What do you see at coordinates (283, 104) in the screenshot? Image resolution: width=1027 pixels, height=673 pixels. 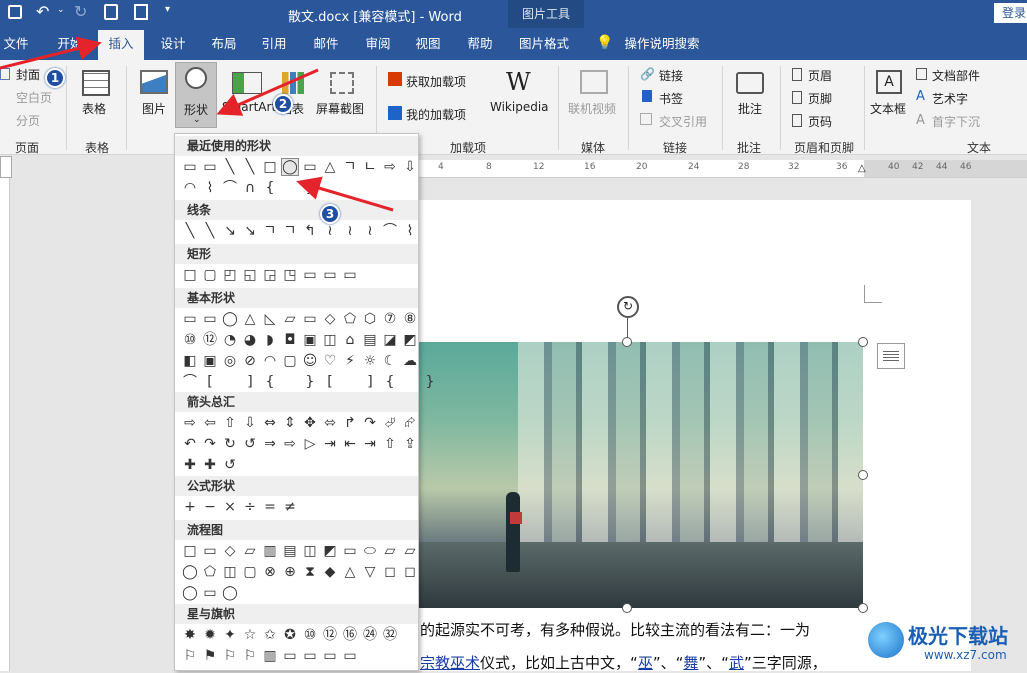 I see `step-badge-2: 2` at bounding box center [283, 104].